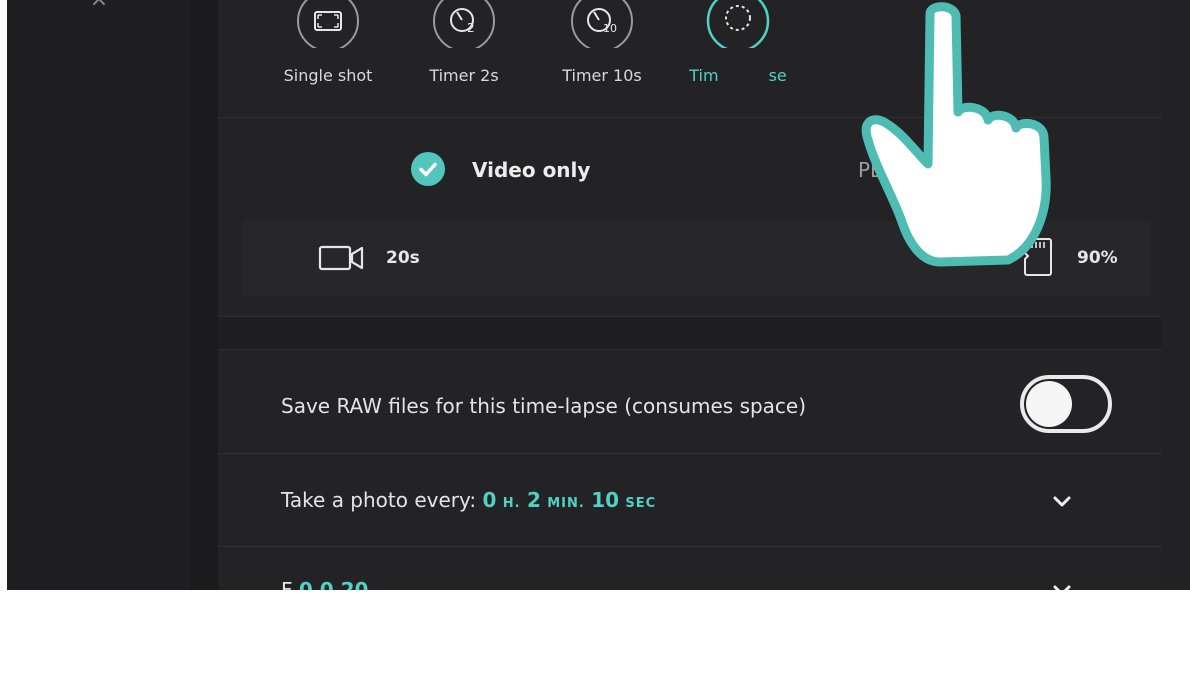  Describe the element at coordinates (738, 75) in the screenshot. I see `mode-label-timelapse: Tim se` at that location.